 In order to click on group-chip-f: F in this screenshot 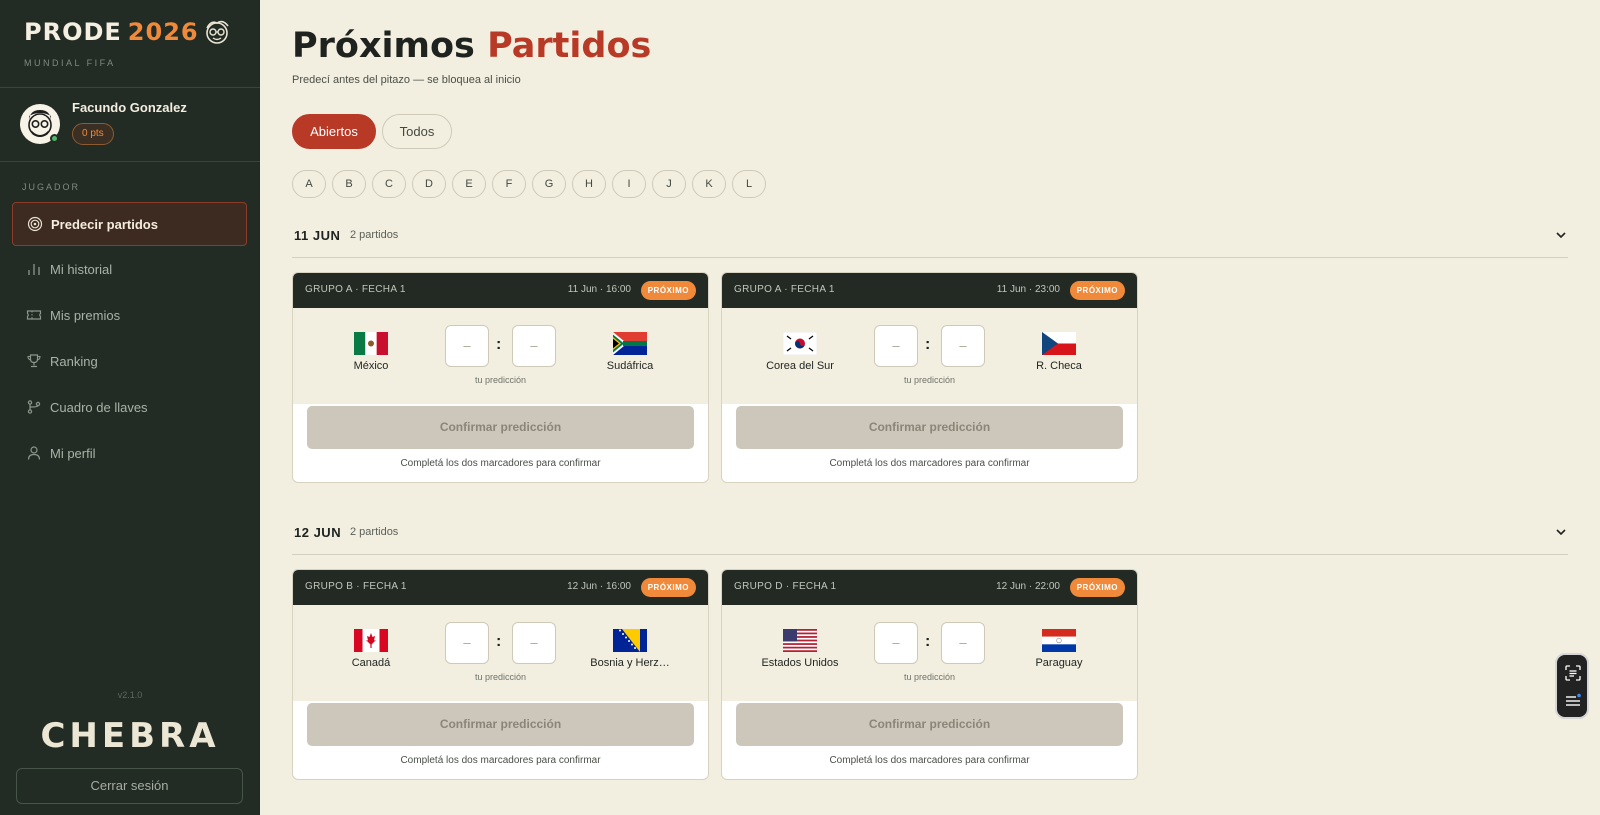, I will do `click(509, 184)`.